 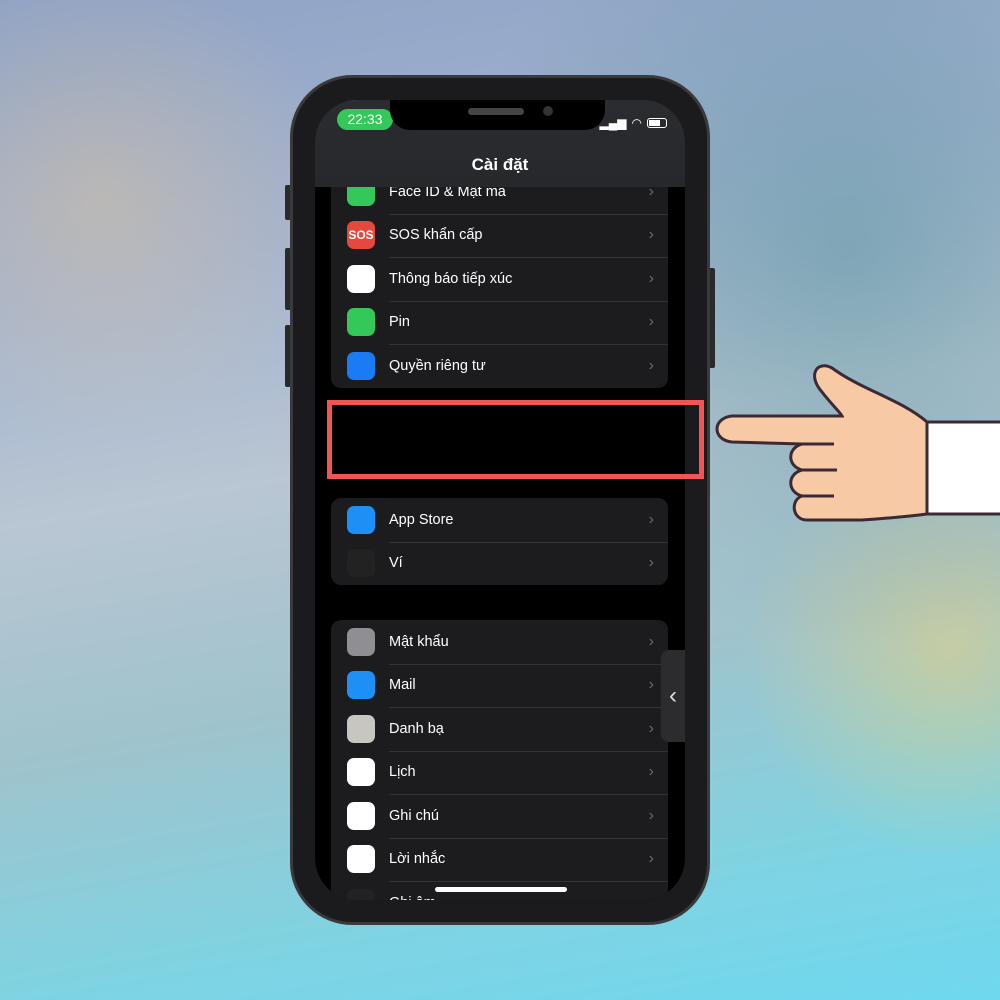 What do you see at coordinates (402, 772) in the screenshot?
I see `settings-row-label: Lịch` at bounding box center [402, 772].